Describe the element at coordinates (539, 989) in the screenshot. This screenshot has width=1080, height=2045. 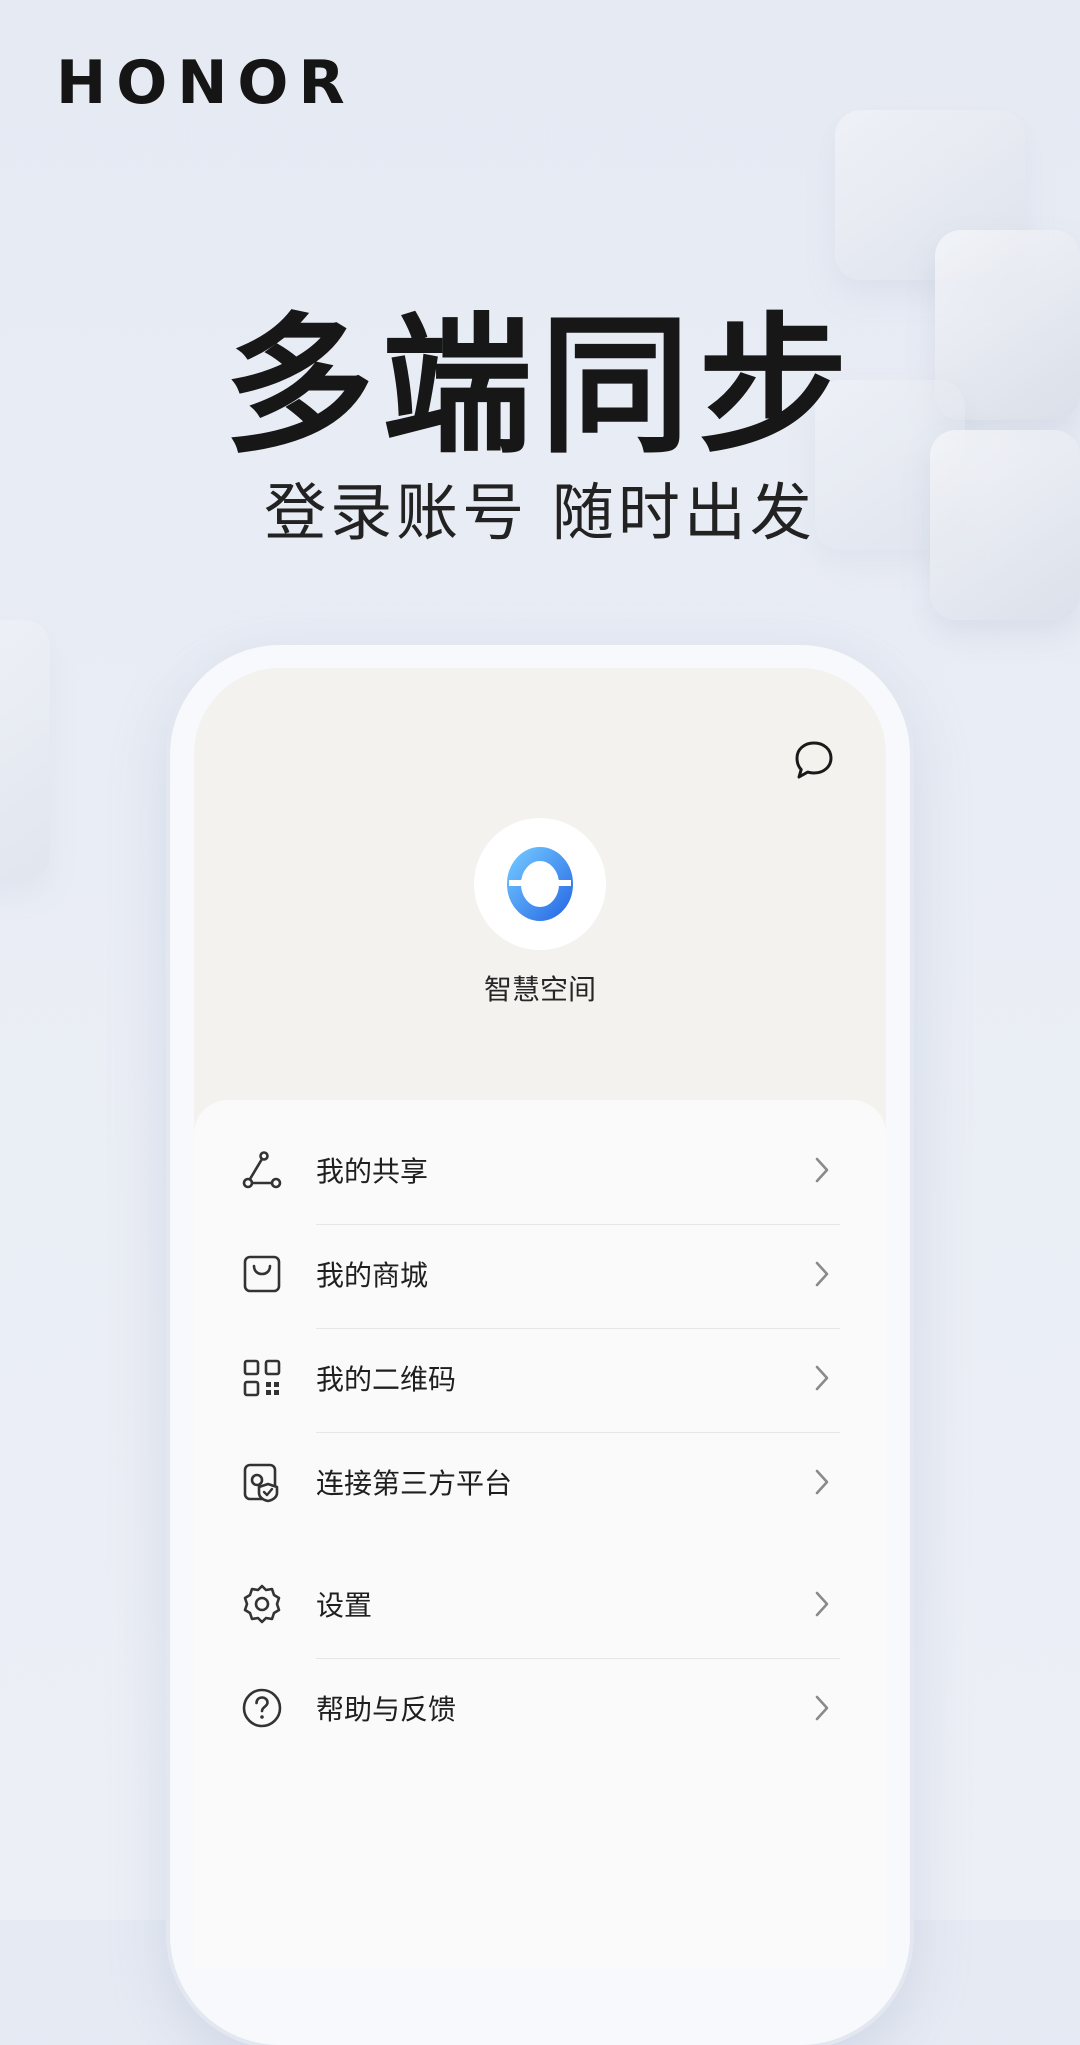
I see `app-name: 智慧空间` at that location.